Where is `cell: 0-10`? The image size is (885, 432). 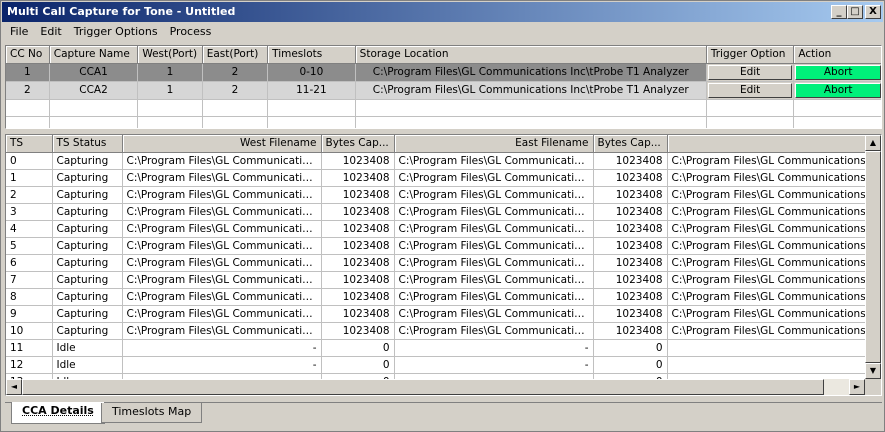 cell: 0-10 is located at coordinates (311, 72).